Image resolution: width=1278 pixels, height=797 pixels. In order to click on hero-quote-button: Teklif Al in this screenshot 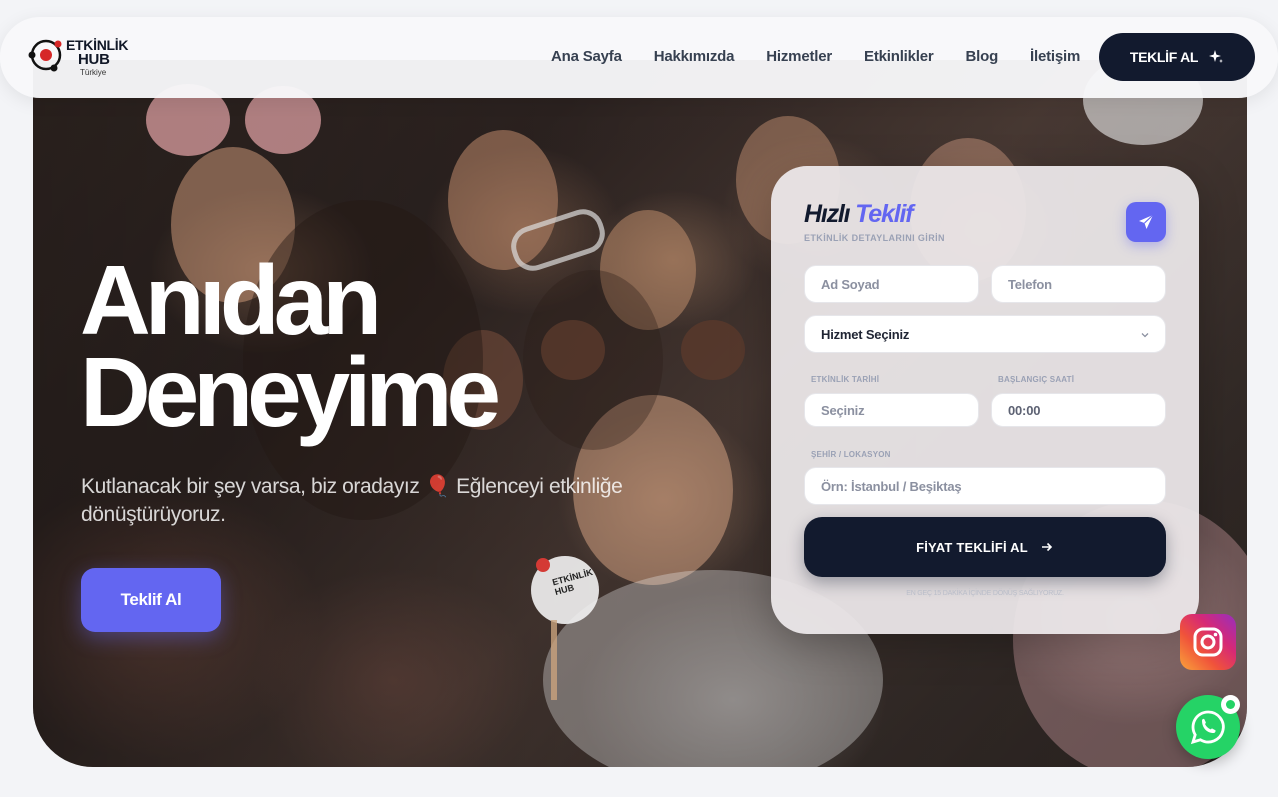, I will do `click(151, 600)`.